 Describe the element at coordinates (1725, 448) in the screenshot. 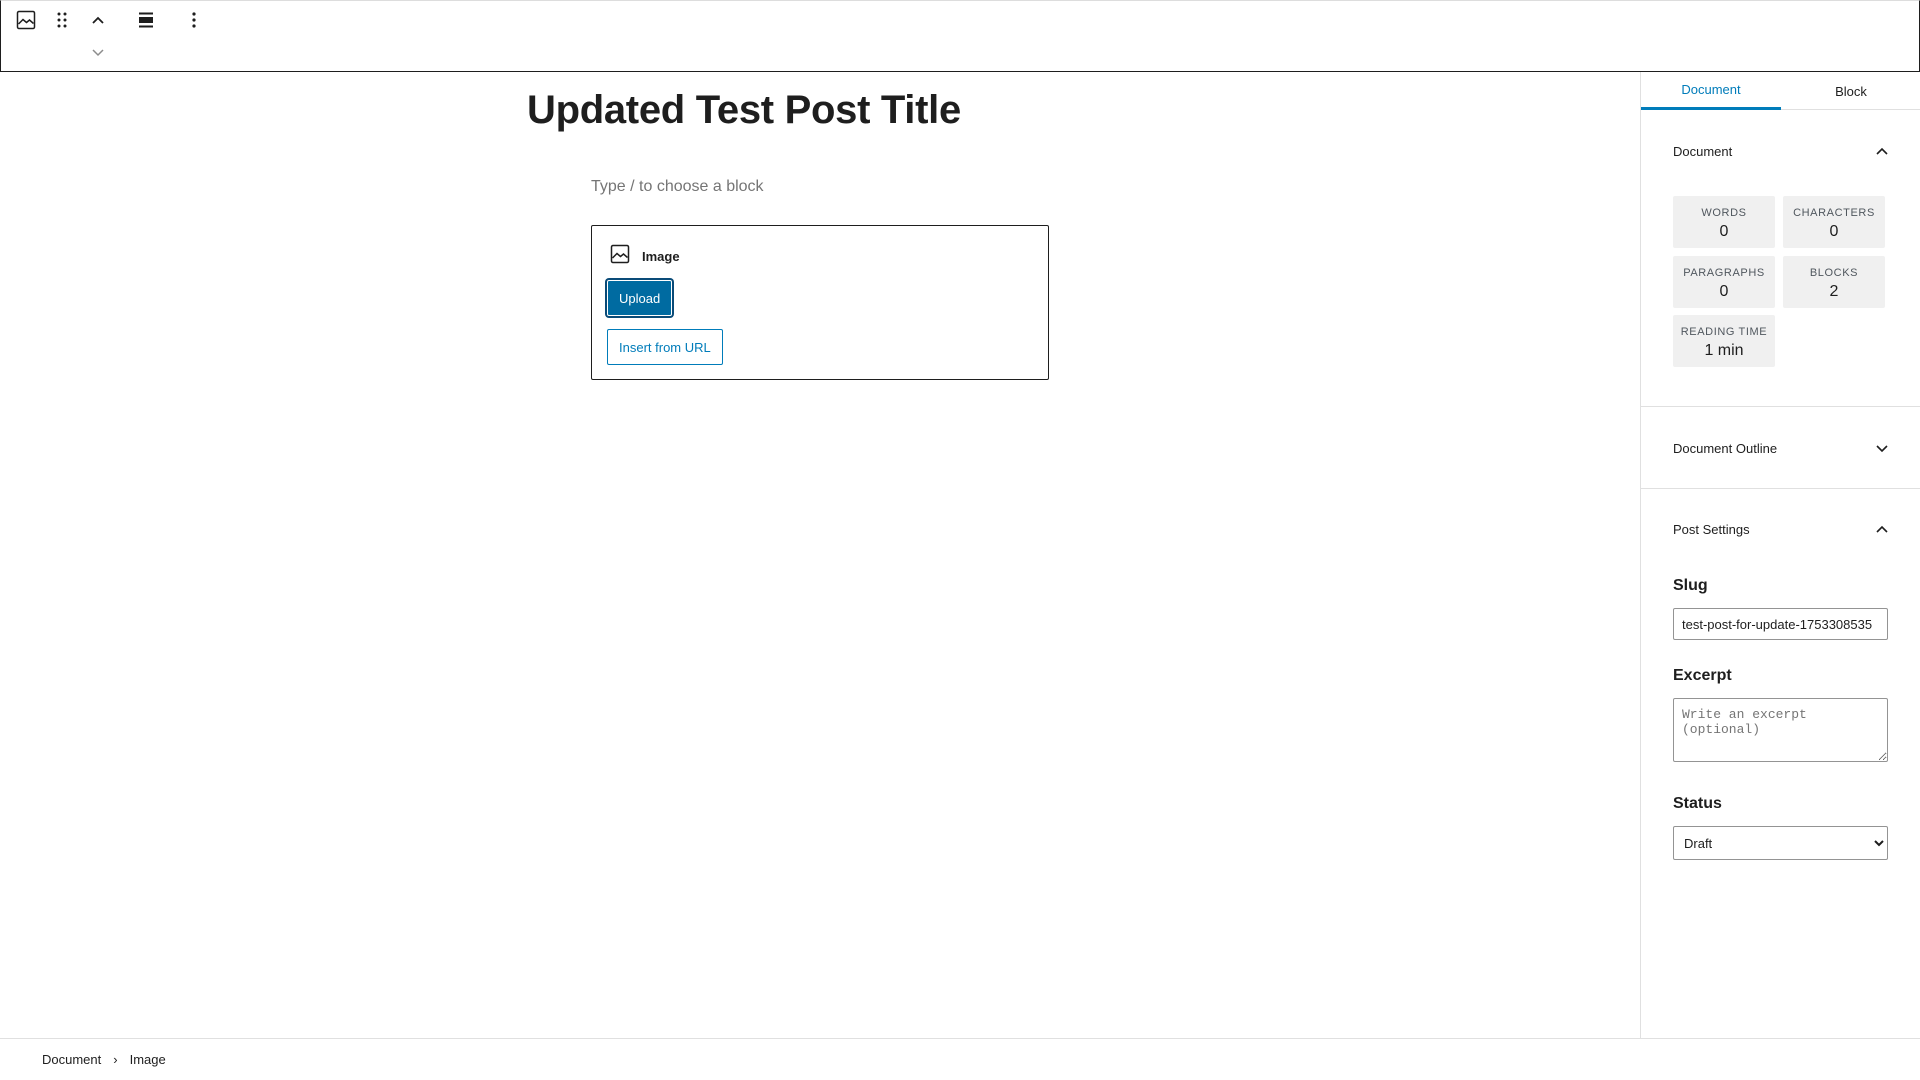

I see `document-outline-title: Document Outline` at that location.